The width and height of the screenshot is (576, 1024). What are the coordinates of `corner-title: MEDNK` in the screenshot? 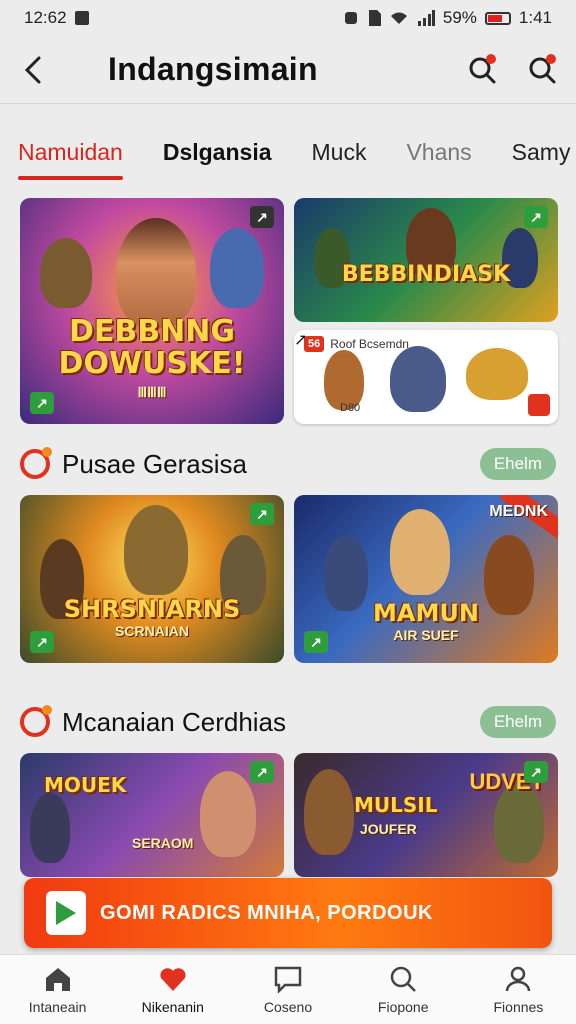 It's located at (518, 511).